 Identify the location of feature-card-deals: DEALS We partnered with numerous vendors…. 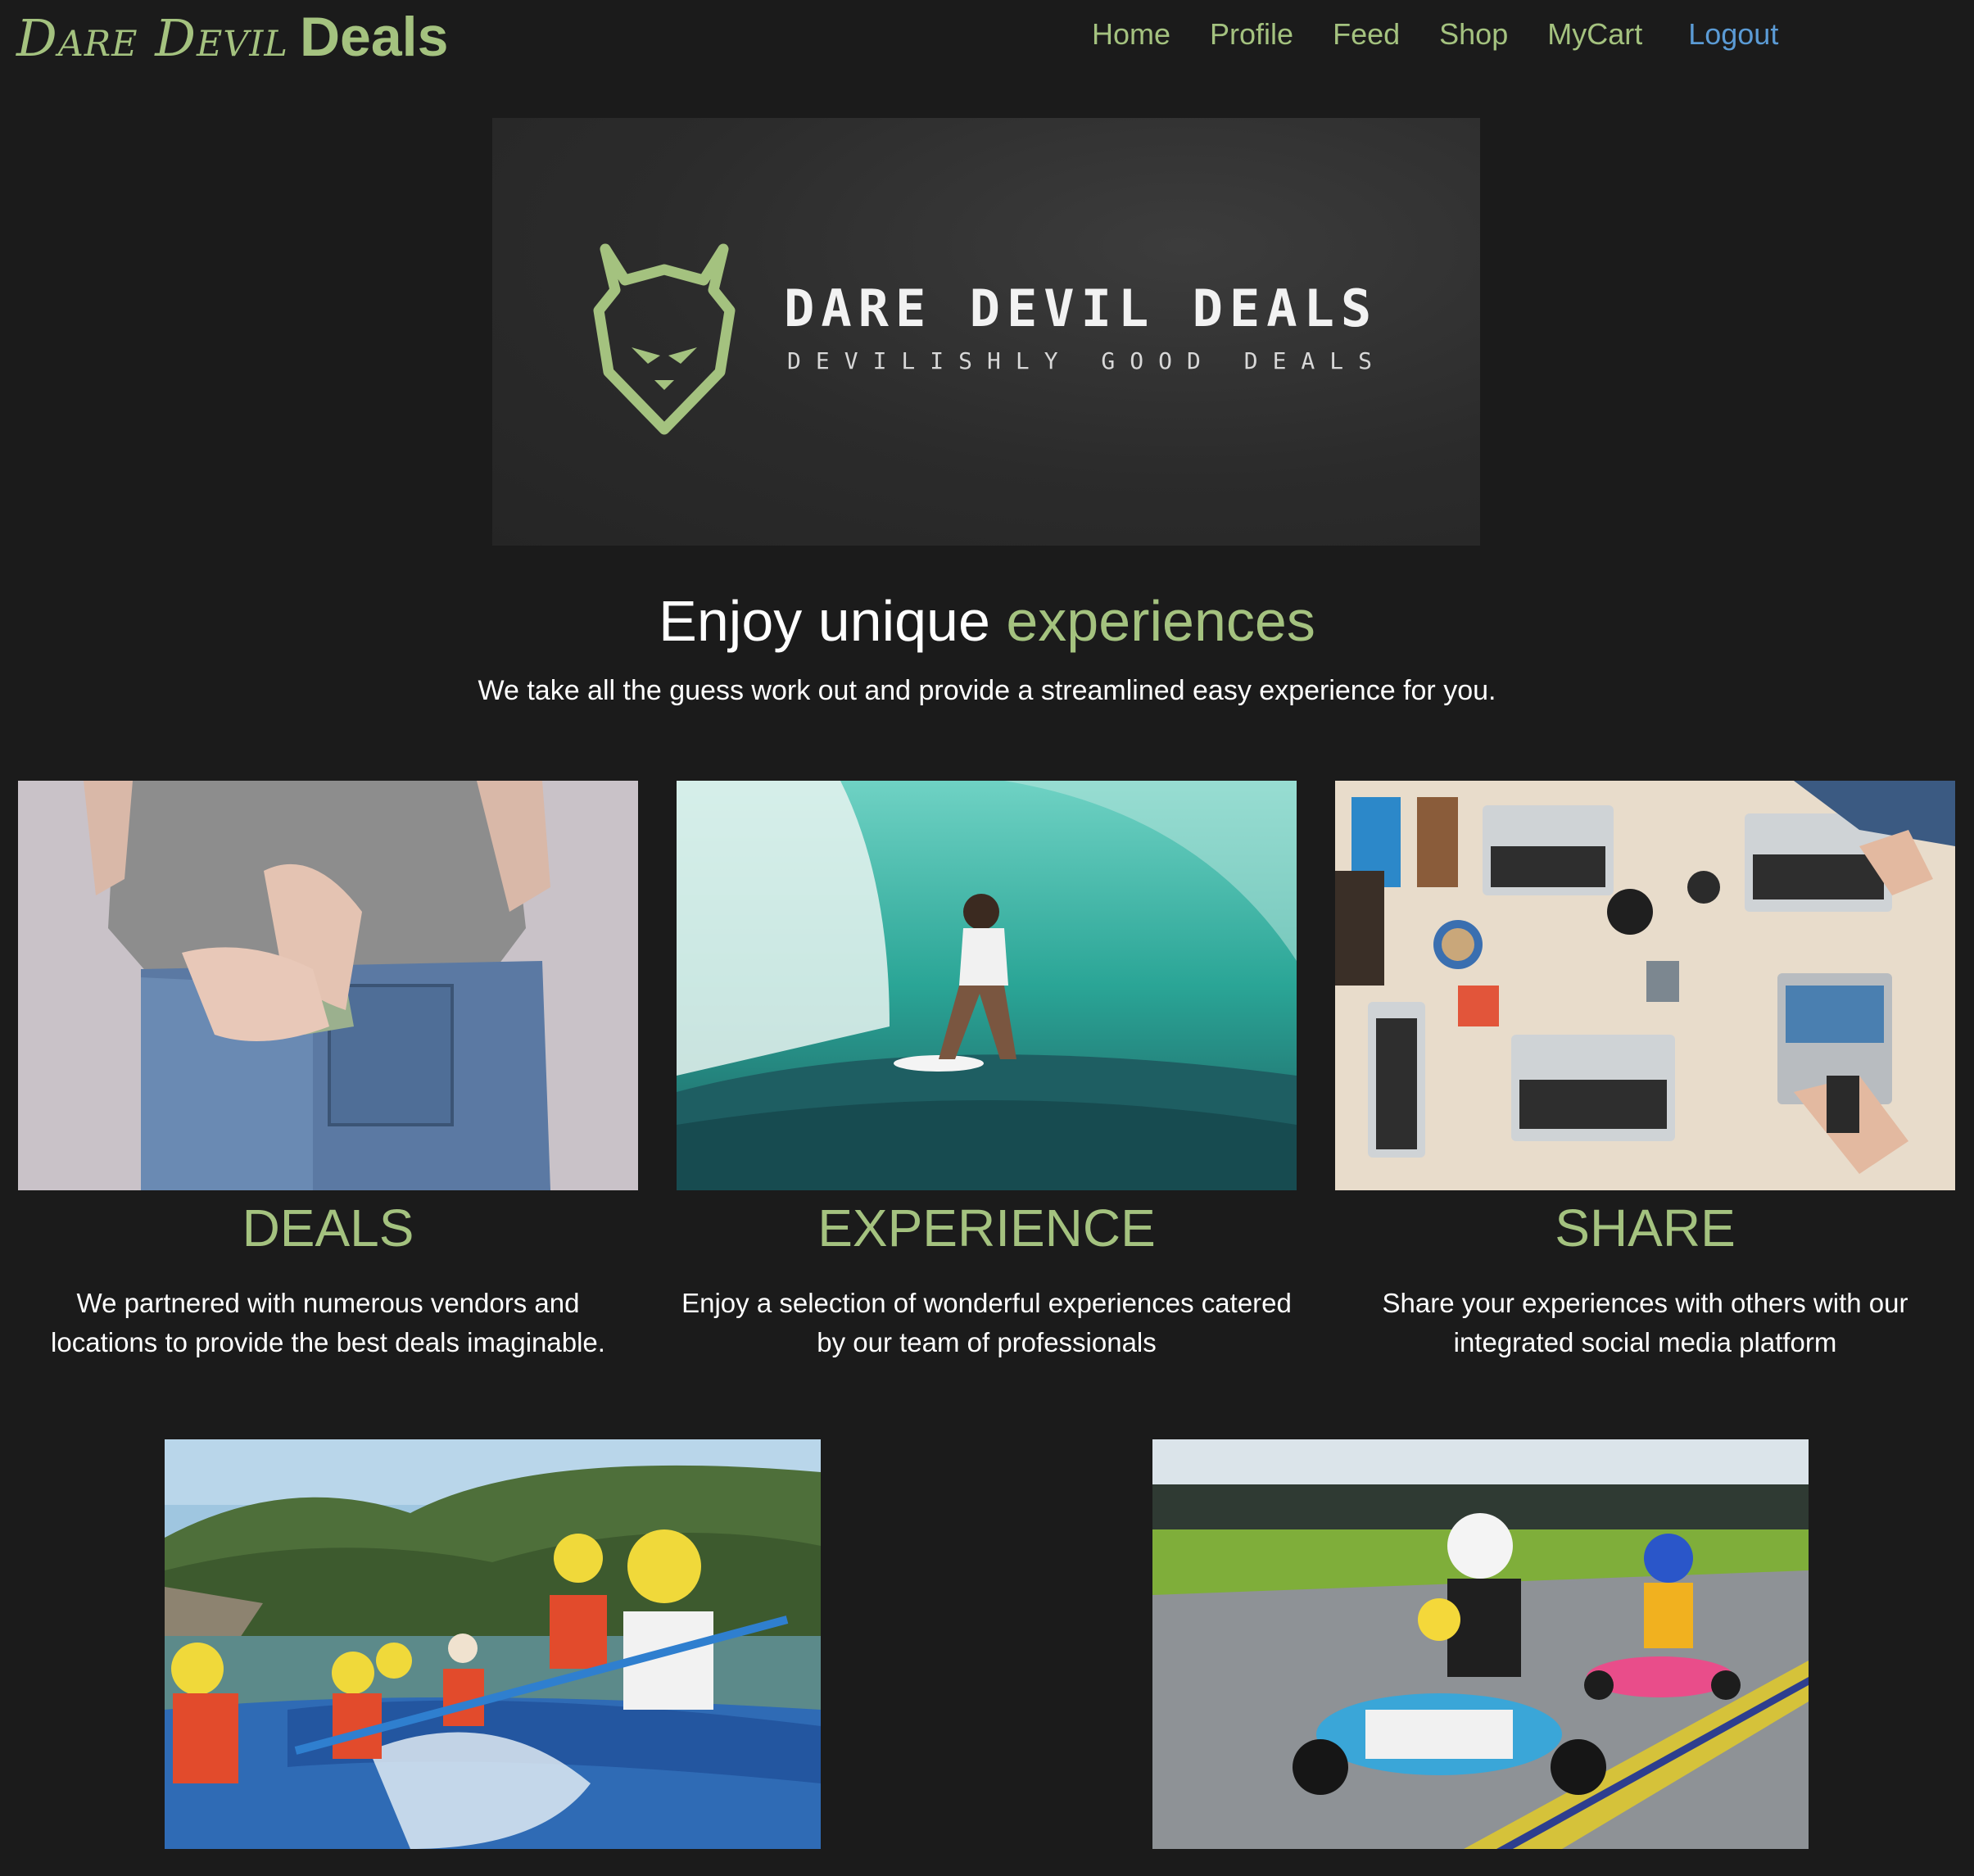
(328, 1071).